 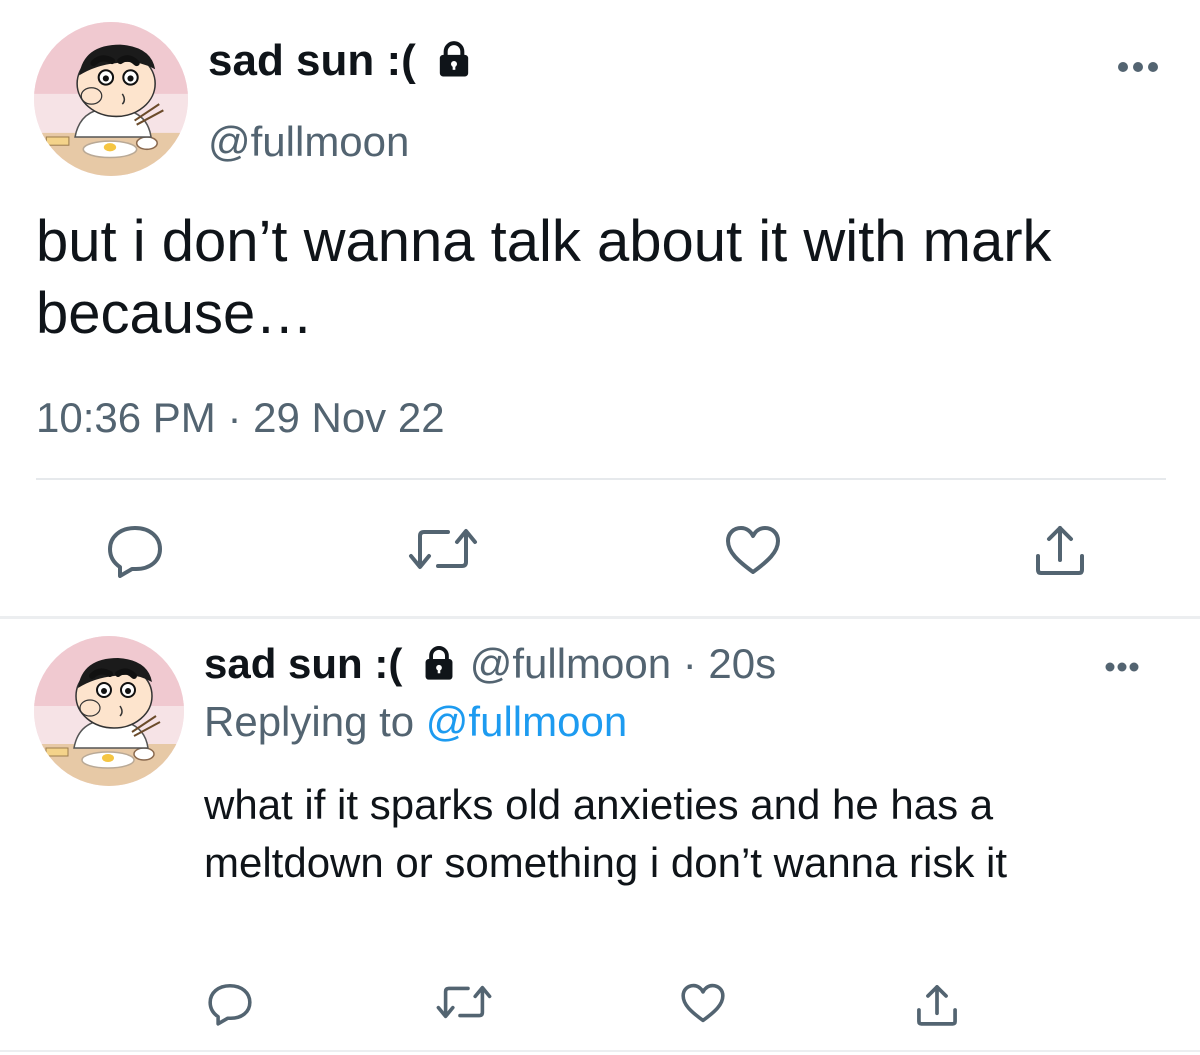 I want to click on bottom-divider, so click(x=600, y=1051).